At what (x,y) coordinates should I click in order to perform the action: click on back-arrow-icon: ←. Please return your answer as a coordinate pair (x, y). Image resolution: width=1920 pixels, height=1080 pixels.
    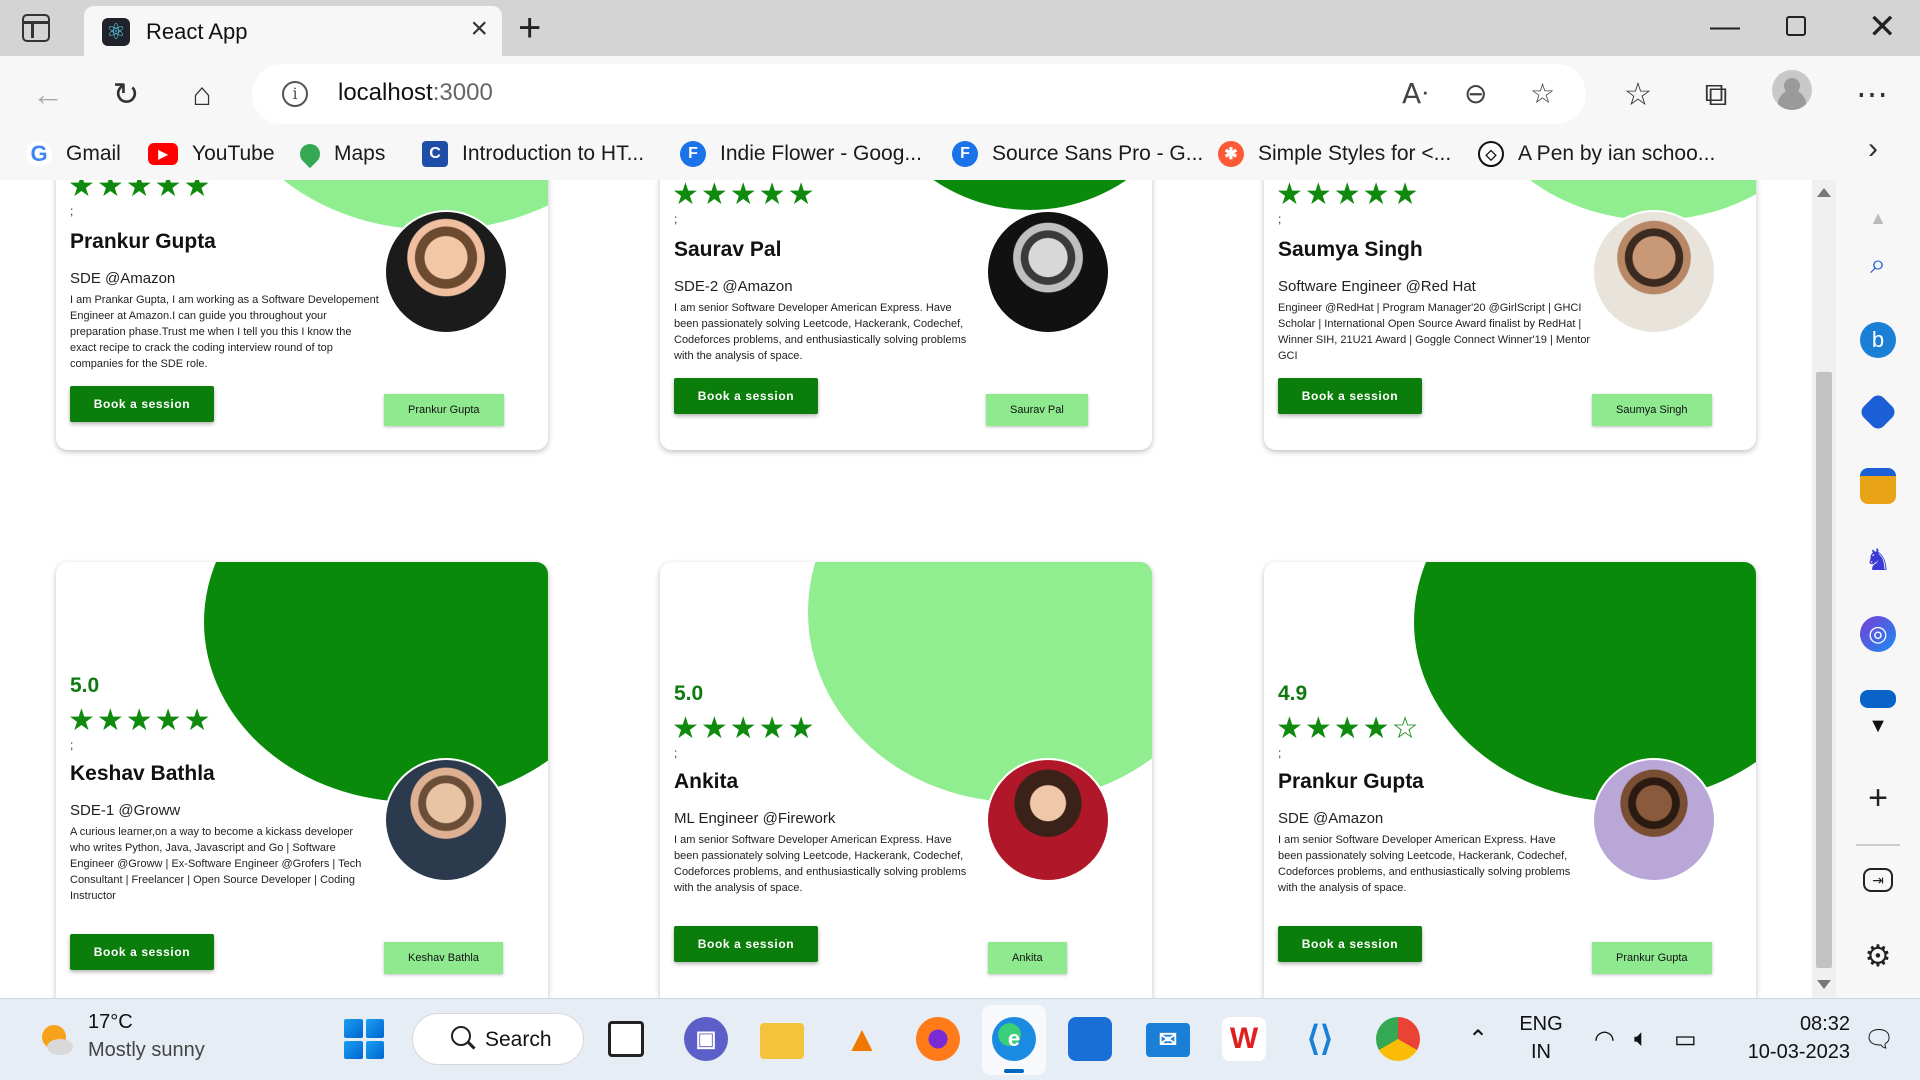
    Looking at the image, I should click on (48, 94).